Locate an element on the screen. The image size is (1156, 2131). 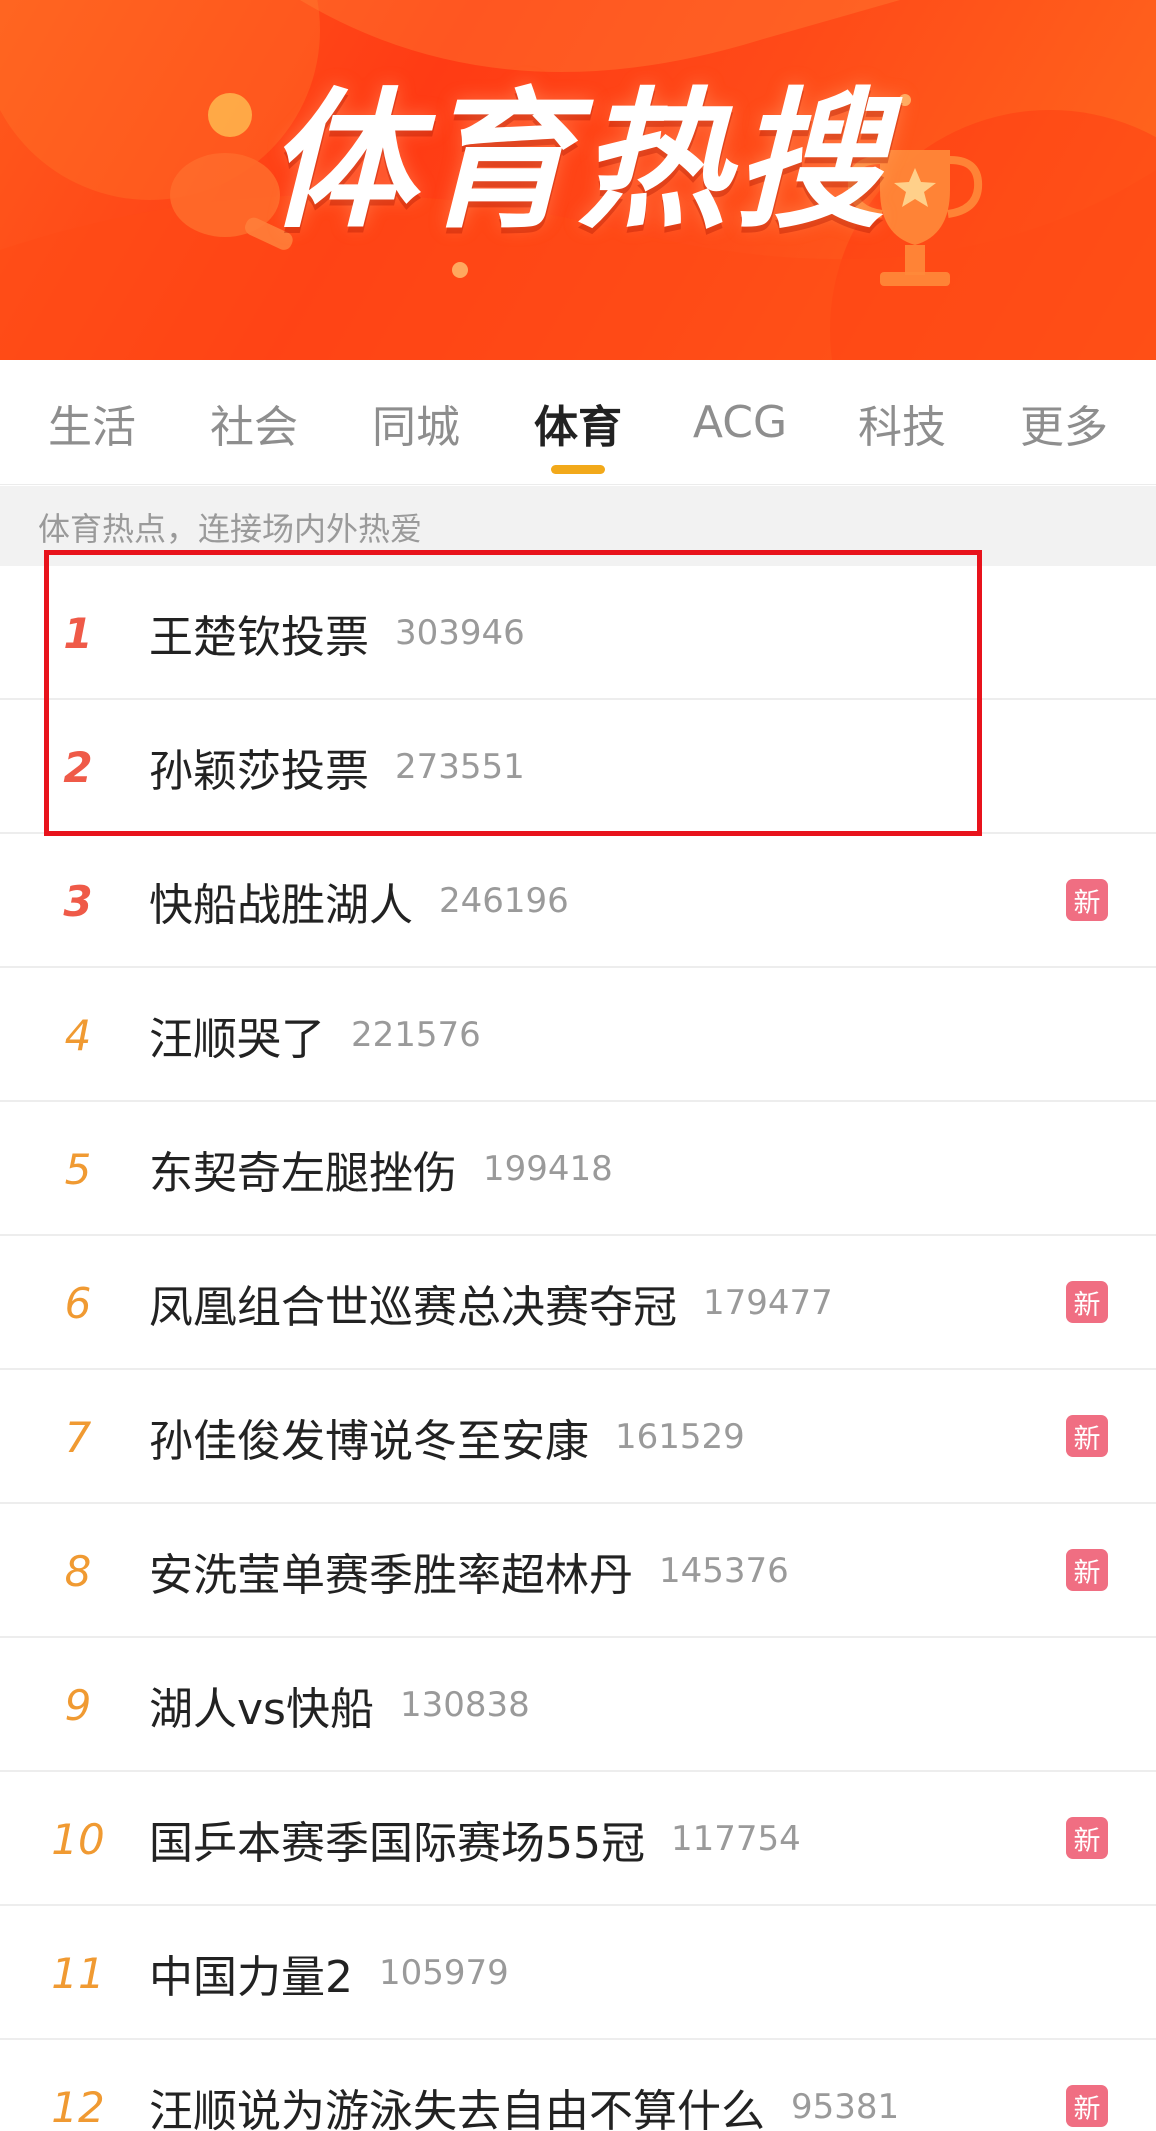
item-count: 199418 is located at coordinates (548, 1169).